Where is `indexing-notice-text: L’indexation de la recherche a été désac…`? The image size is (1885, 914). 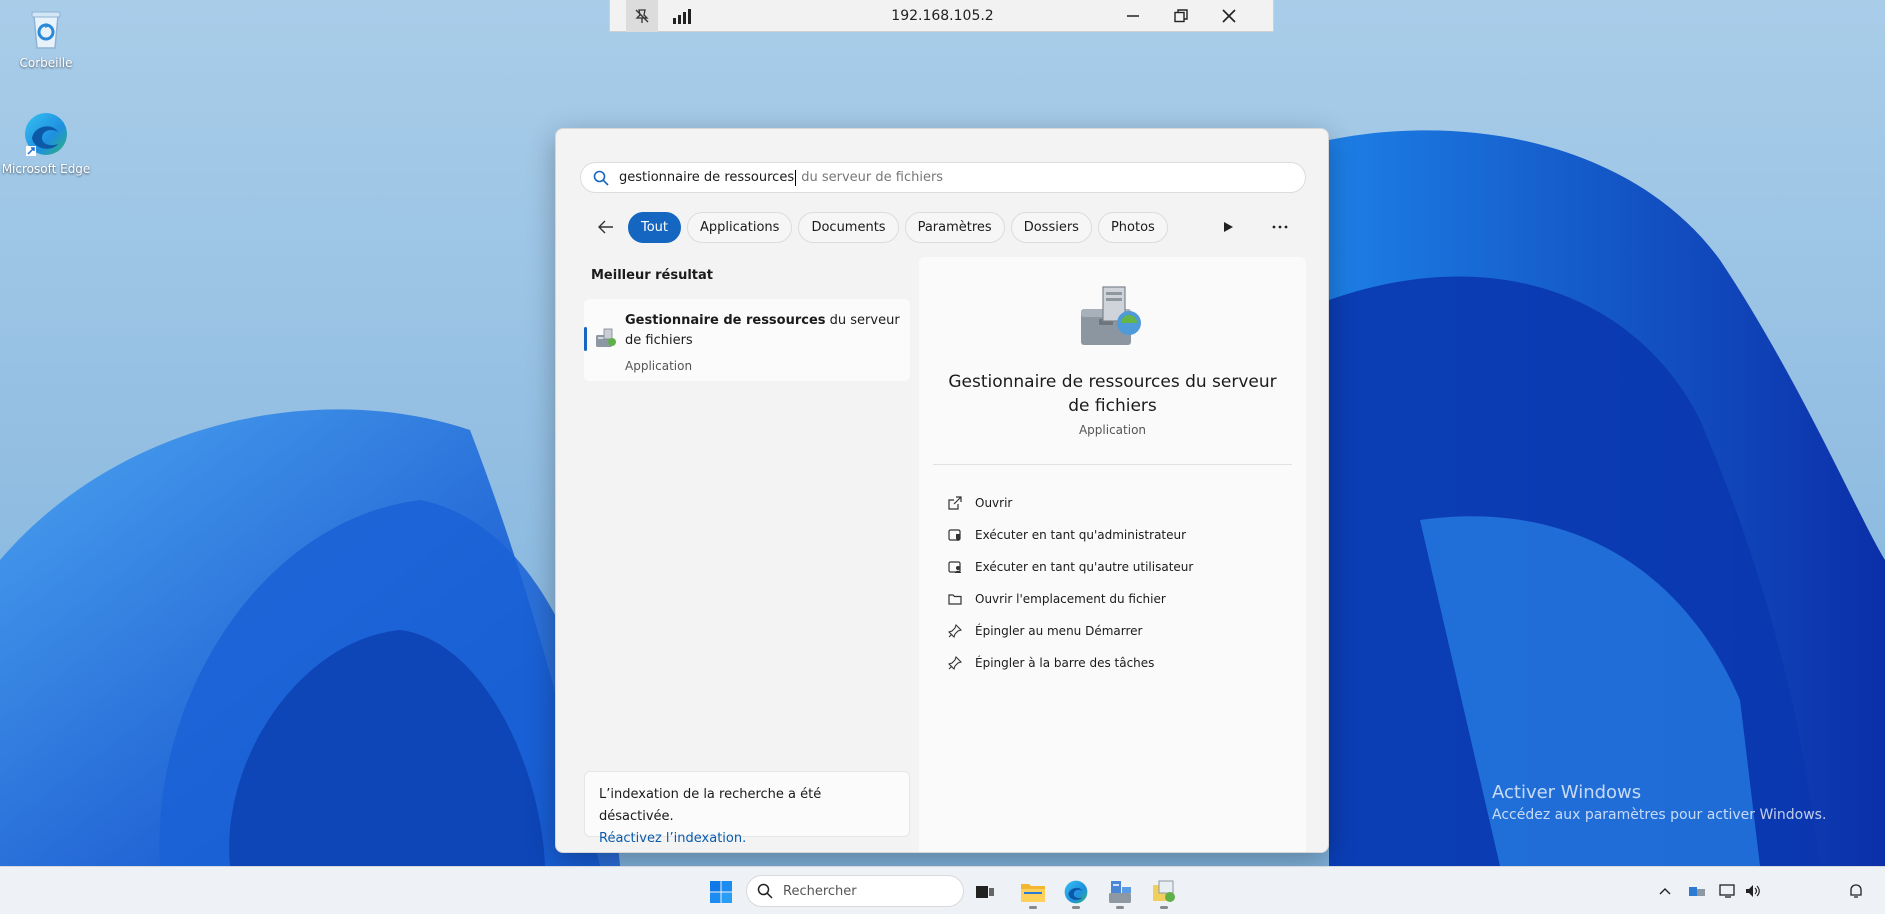
indexing-notice-text: L’indexation de la recherche a été désac… is located at coordinates (710, 805).